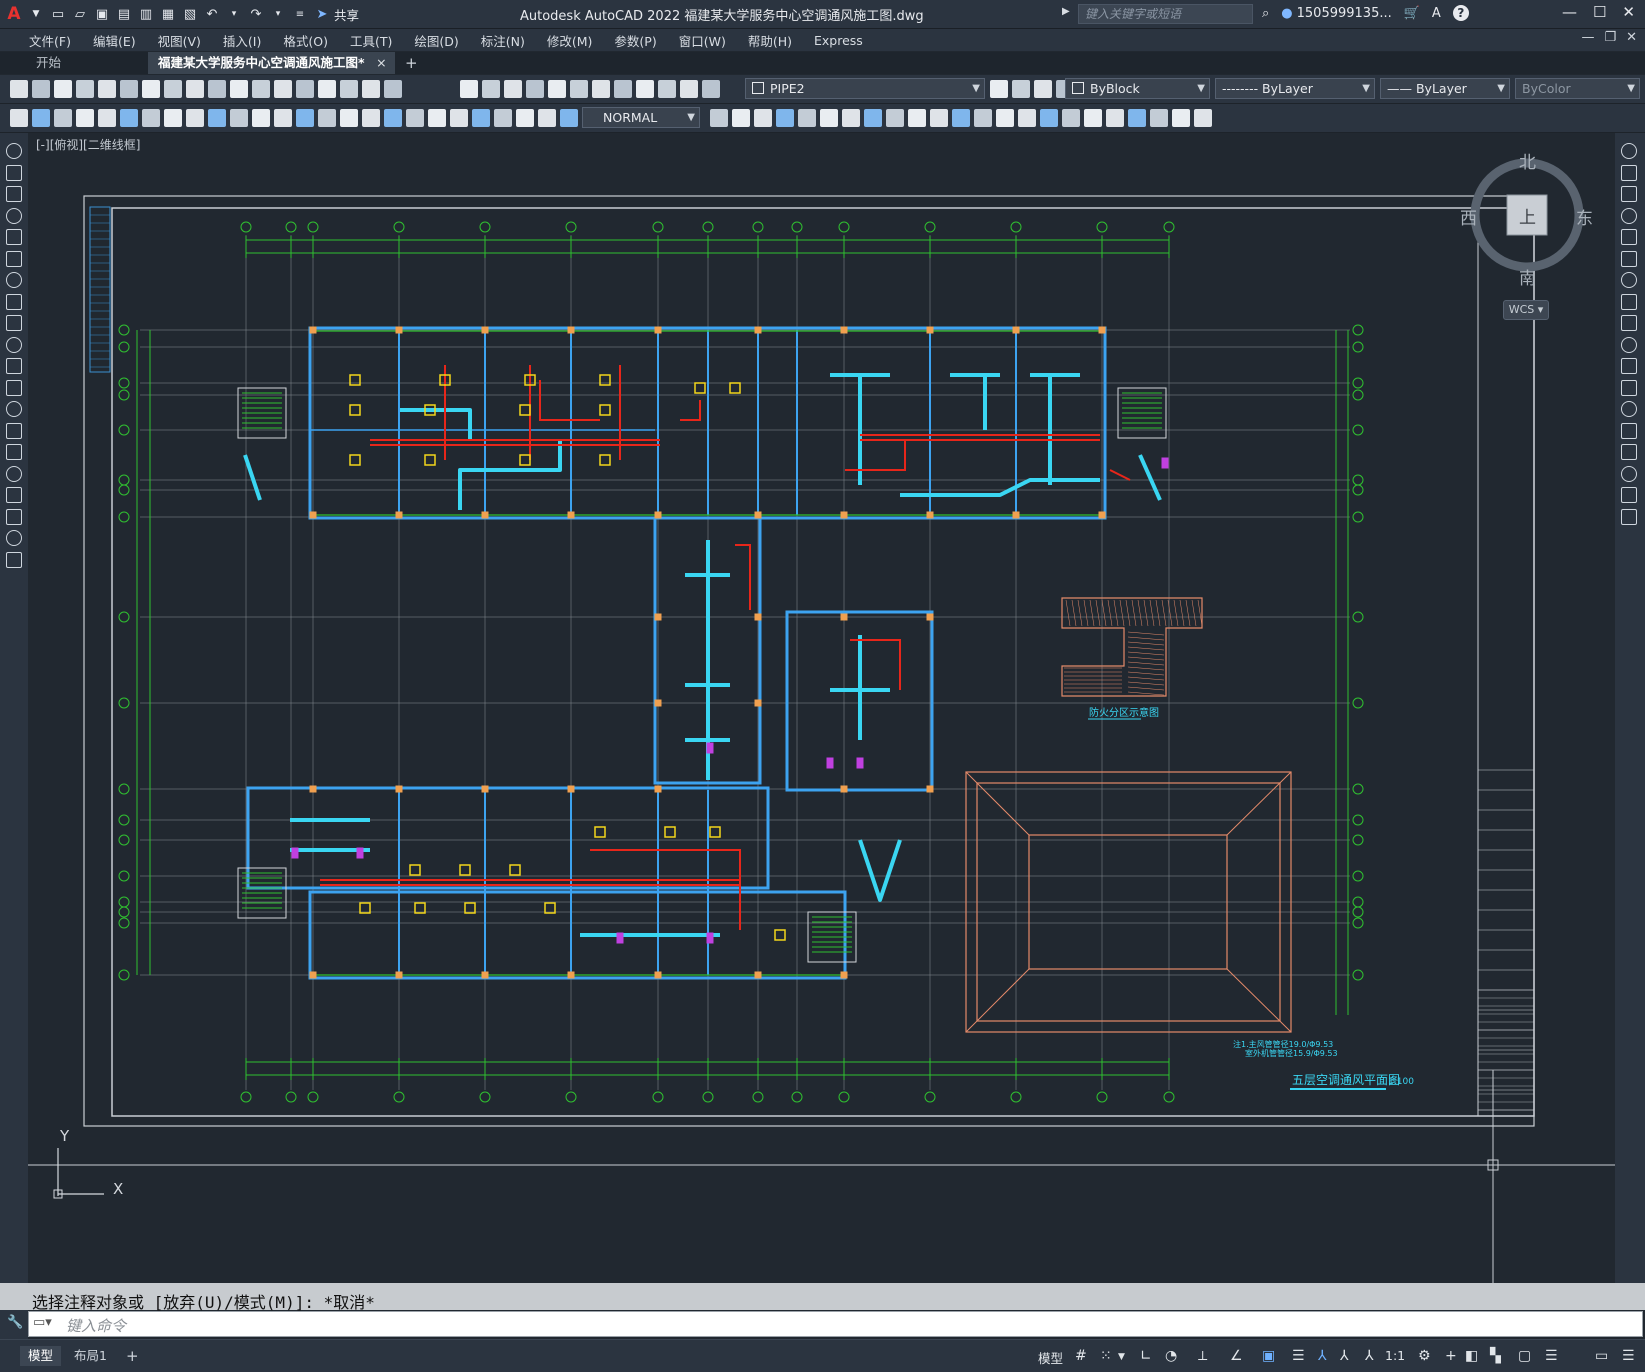  What do you see at coordinates (1551, 1356) in the screenshot?
I see `customize-status-icon: ☰` at bounding box center [1551, 1356].